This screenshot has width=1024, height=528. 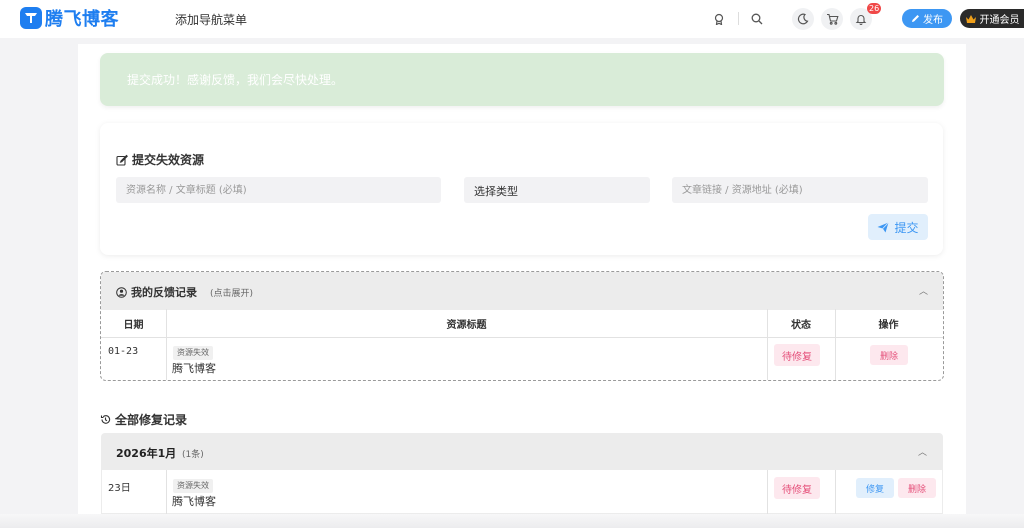 I want to click on publish-label: 发布, so click(x=933, y=20).